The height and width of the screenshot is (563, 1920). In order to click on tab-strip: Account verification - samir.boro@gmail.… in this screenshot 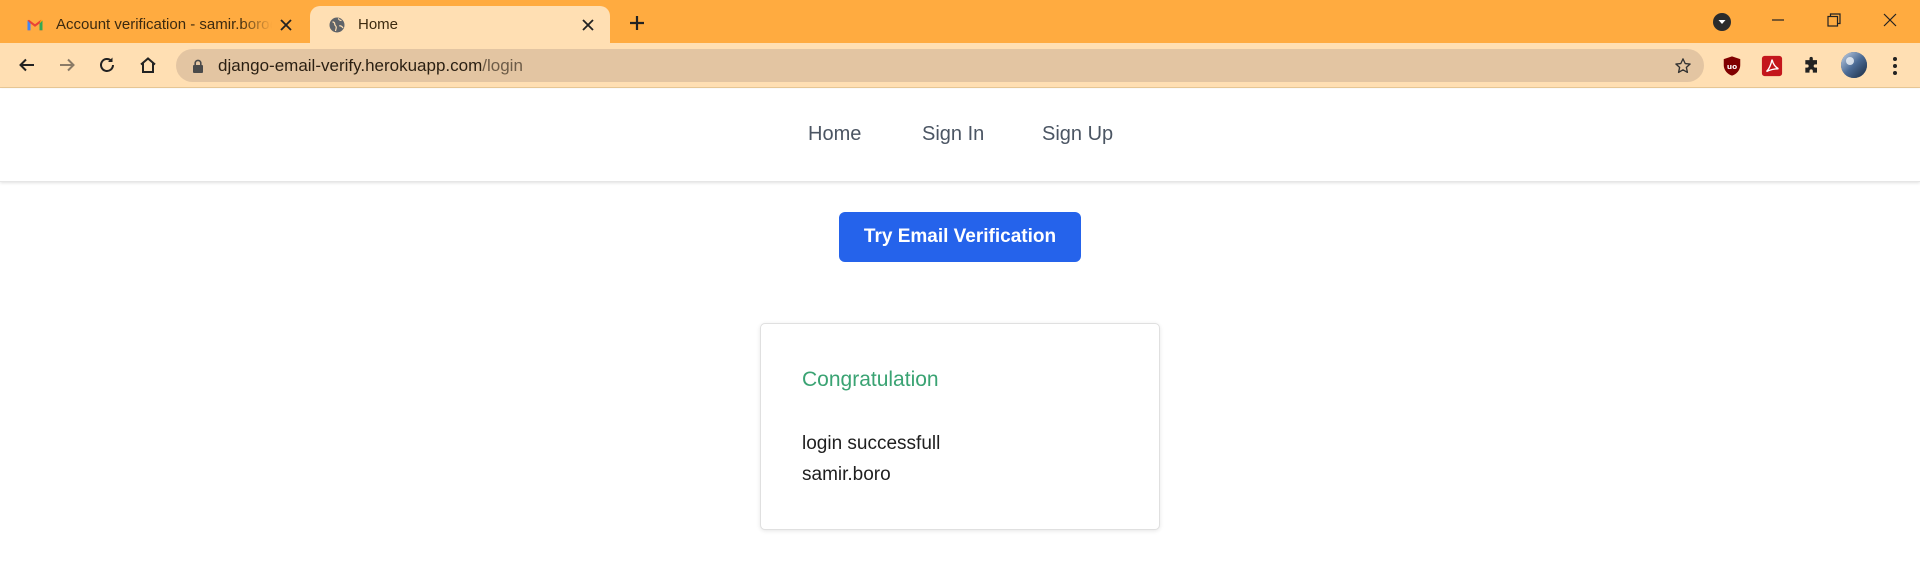, I will do `click(960, 21)`.